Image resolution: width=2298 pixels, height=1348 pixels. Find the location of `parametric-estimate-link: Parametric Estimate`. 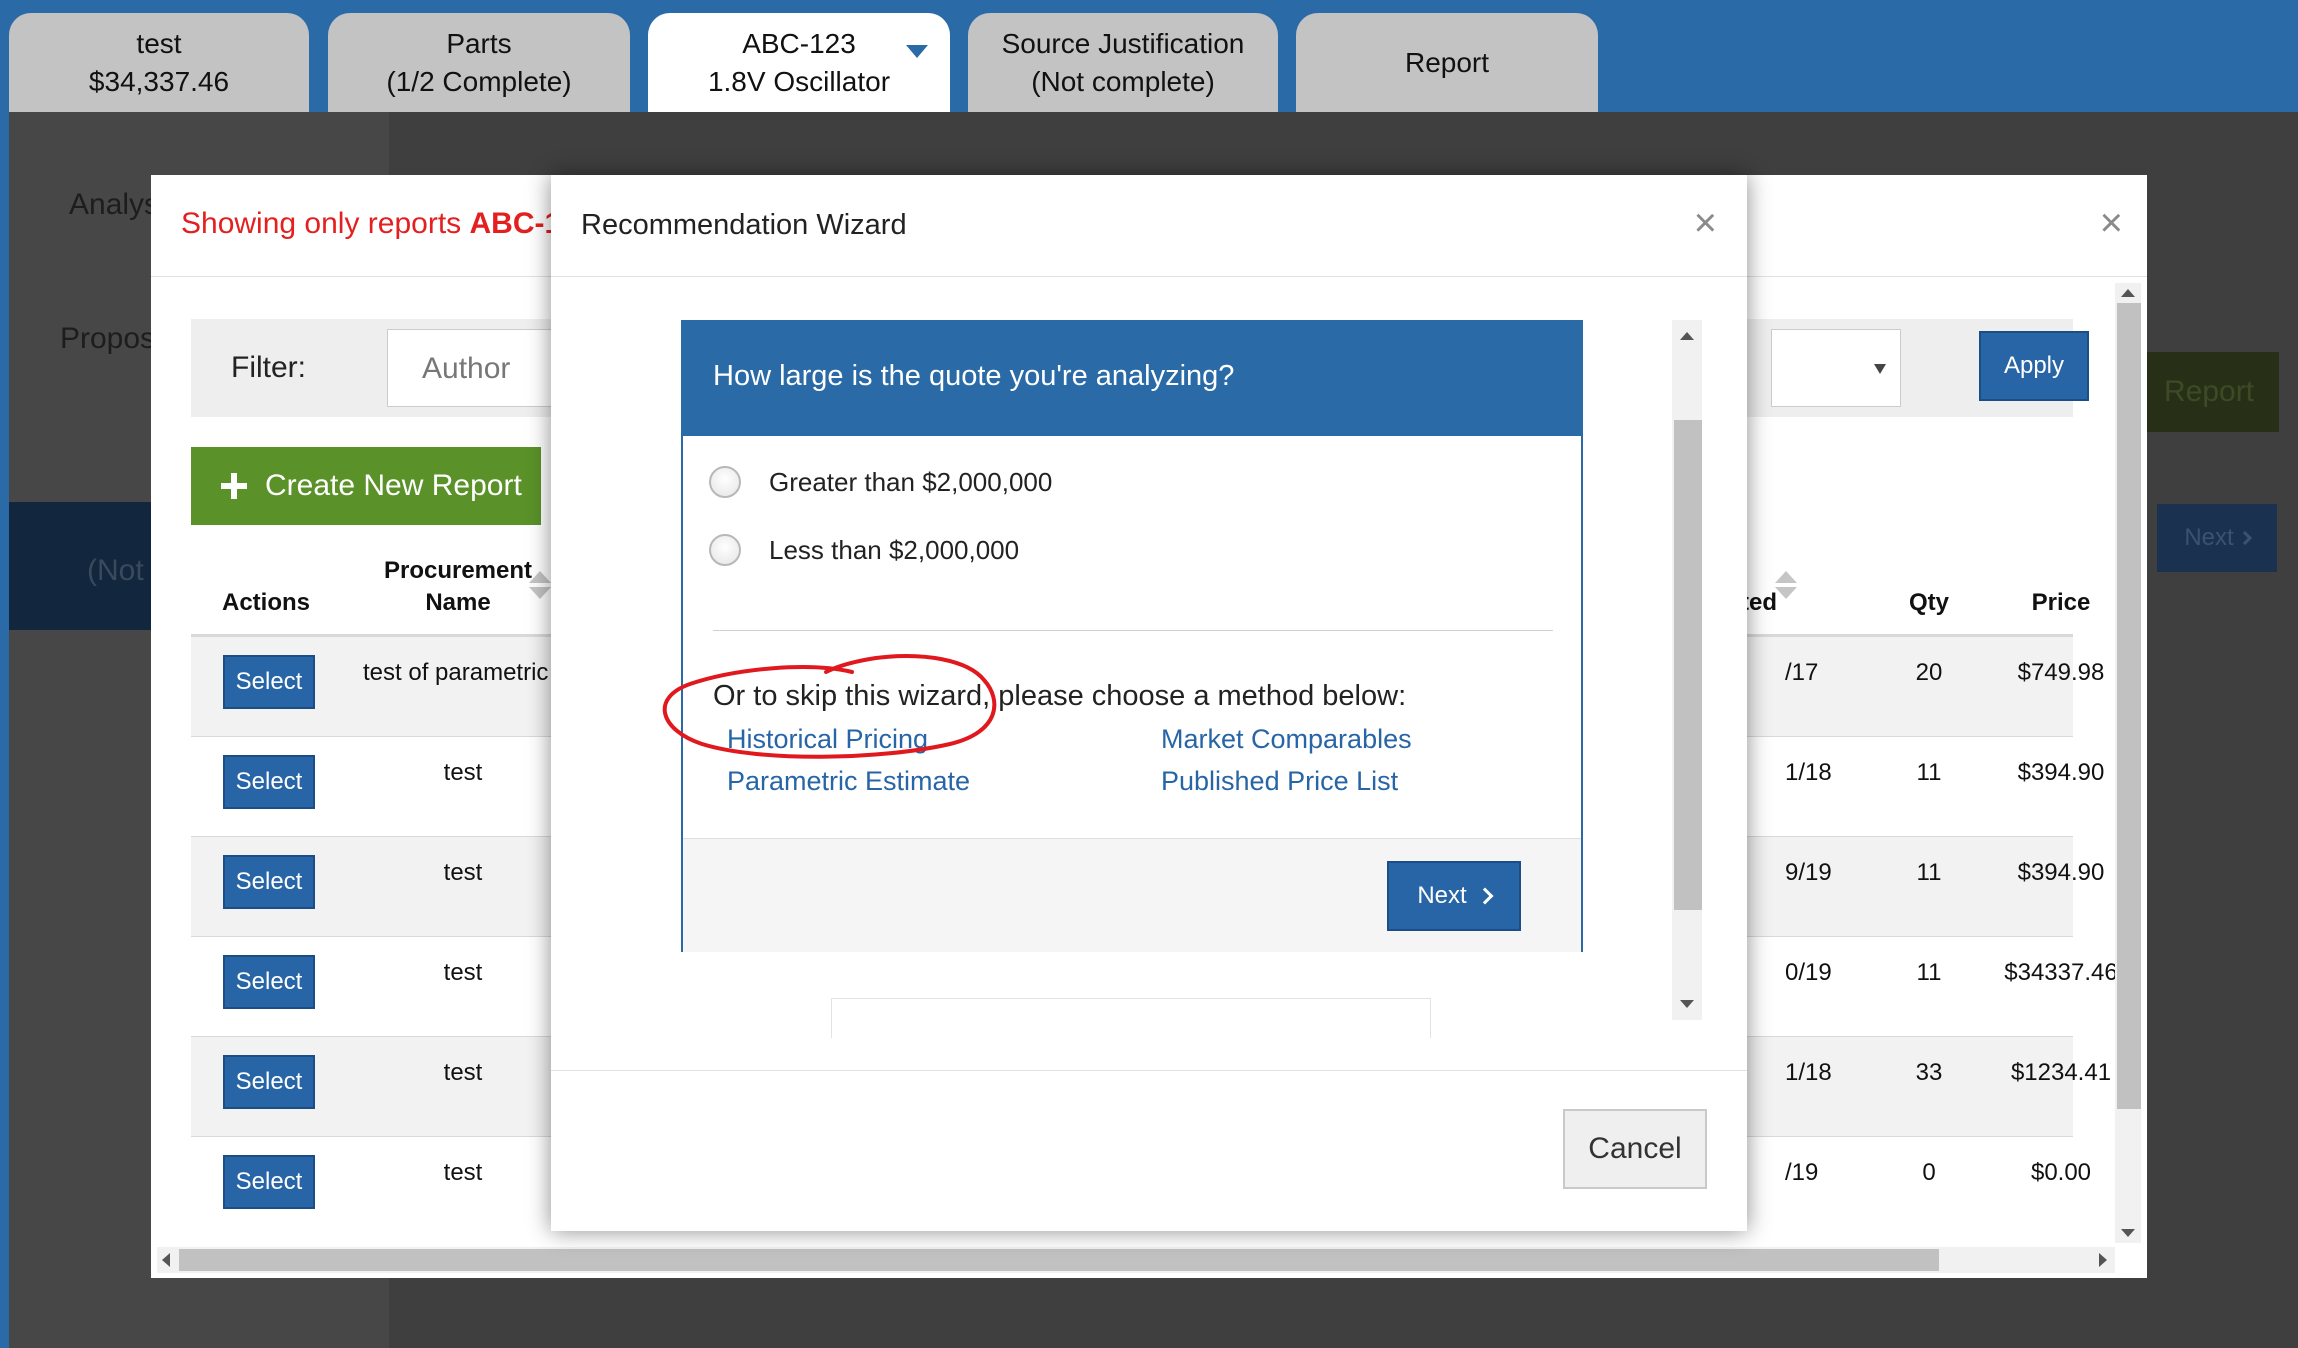

parametric-estimate-link: Parametric Estimate is located at coordinates (848, 781).